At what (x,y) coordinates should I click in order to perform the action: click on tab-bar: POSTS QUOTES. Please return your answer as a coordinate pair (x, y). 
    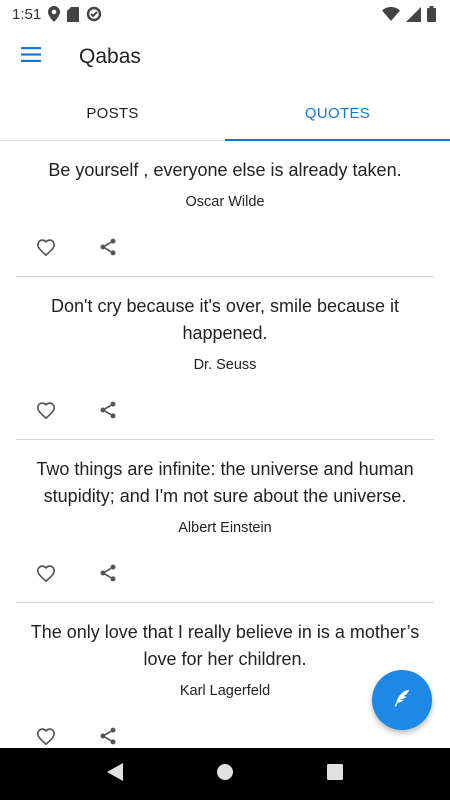
    Looking at the image, I should click on (225, 113).